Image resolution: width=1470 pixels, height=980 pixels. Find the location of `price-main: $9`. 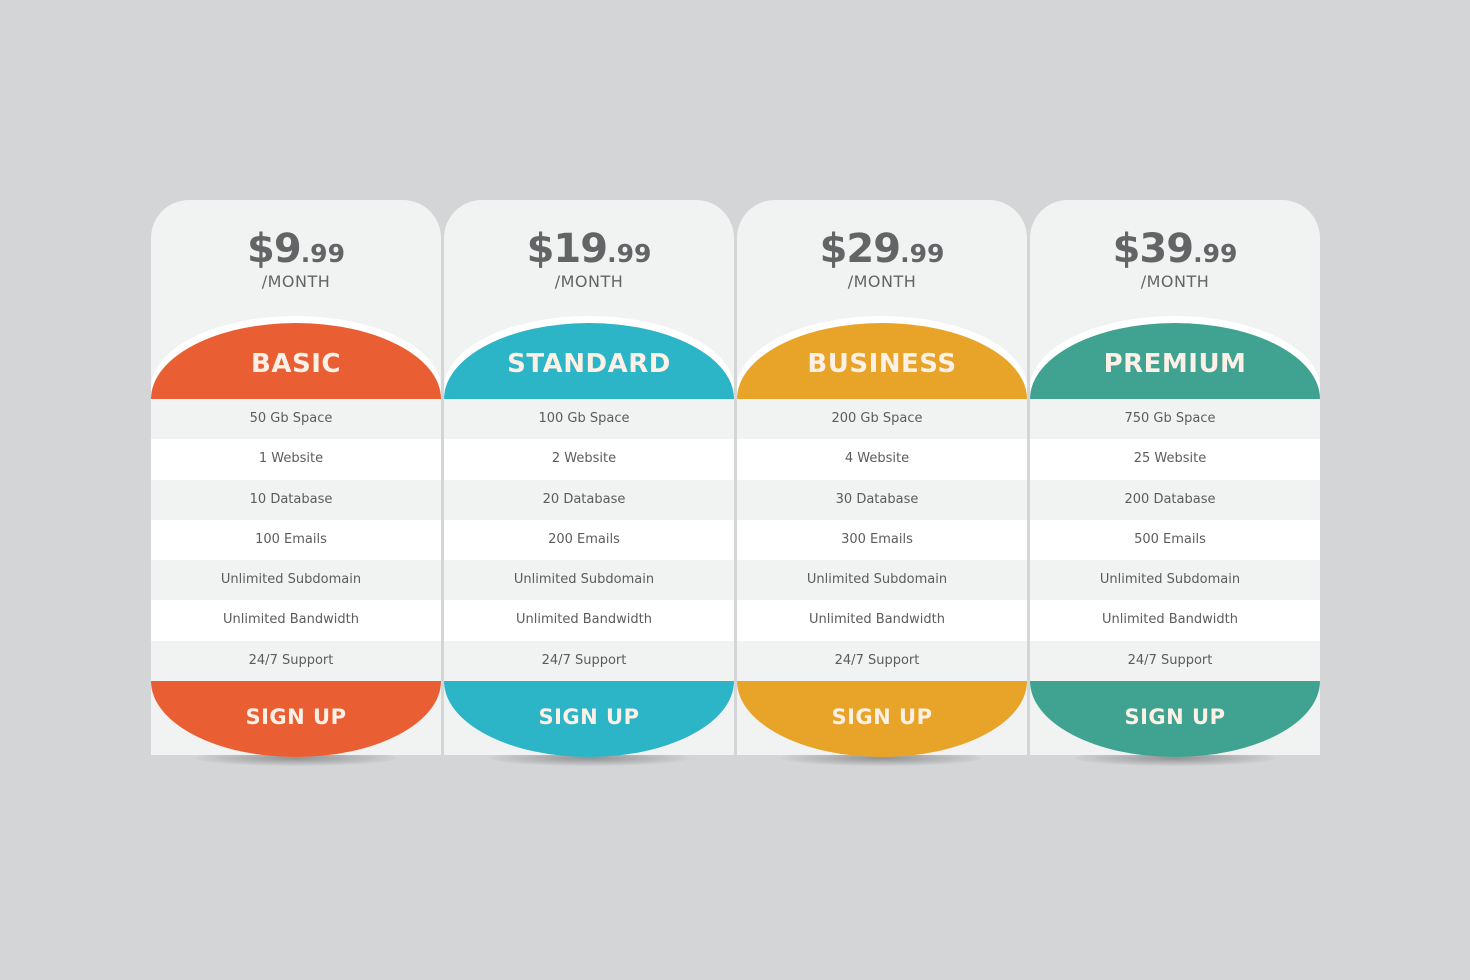

price-main: $9 is located at coordinates (274, 249).